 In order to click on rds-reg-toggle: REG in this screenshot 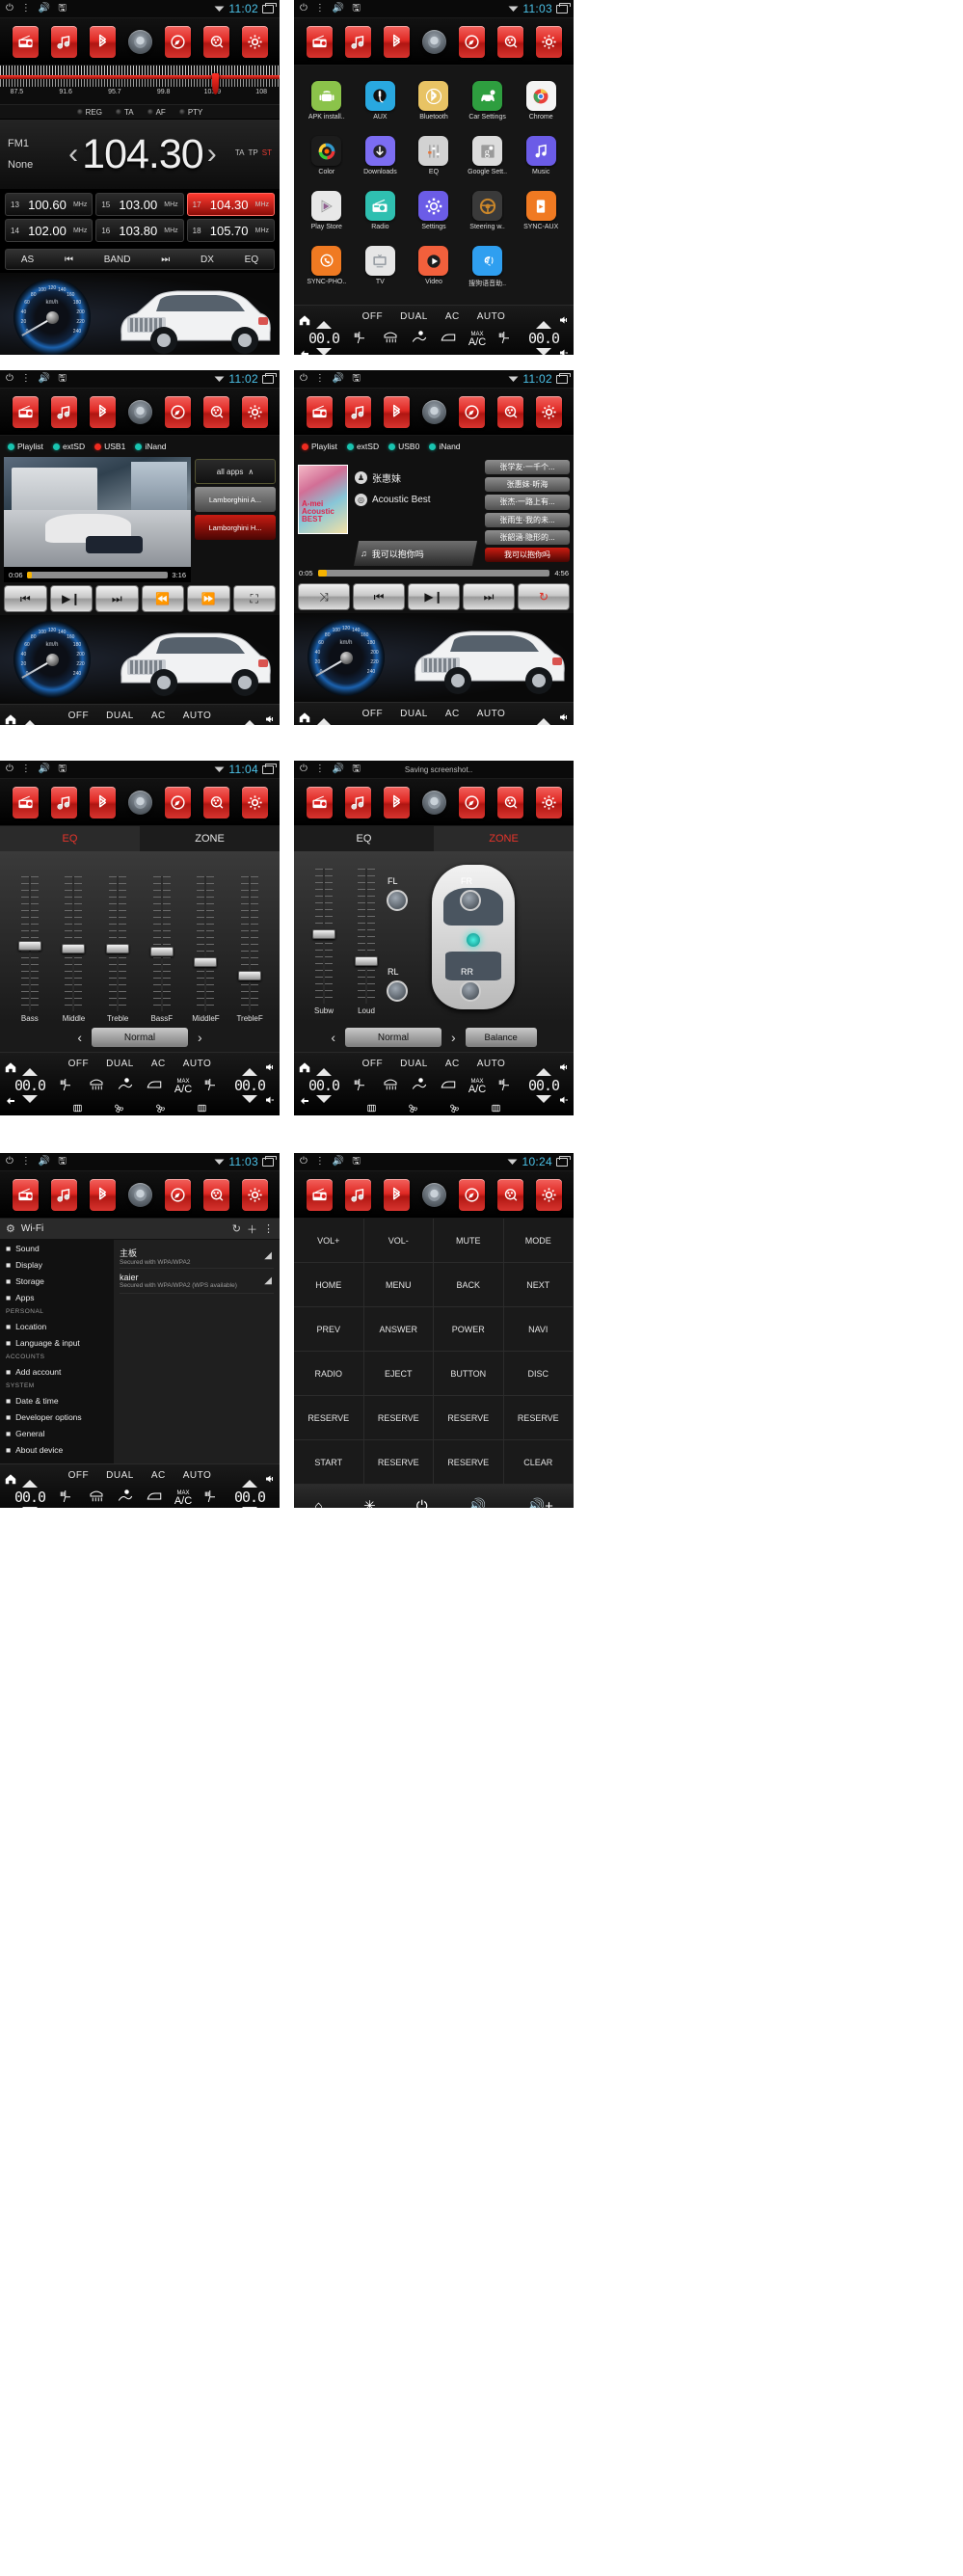, I will do `click(89, 113)`.